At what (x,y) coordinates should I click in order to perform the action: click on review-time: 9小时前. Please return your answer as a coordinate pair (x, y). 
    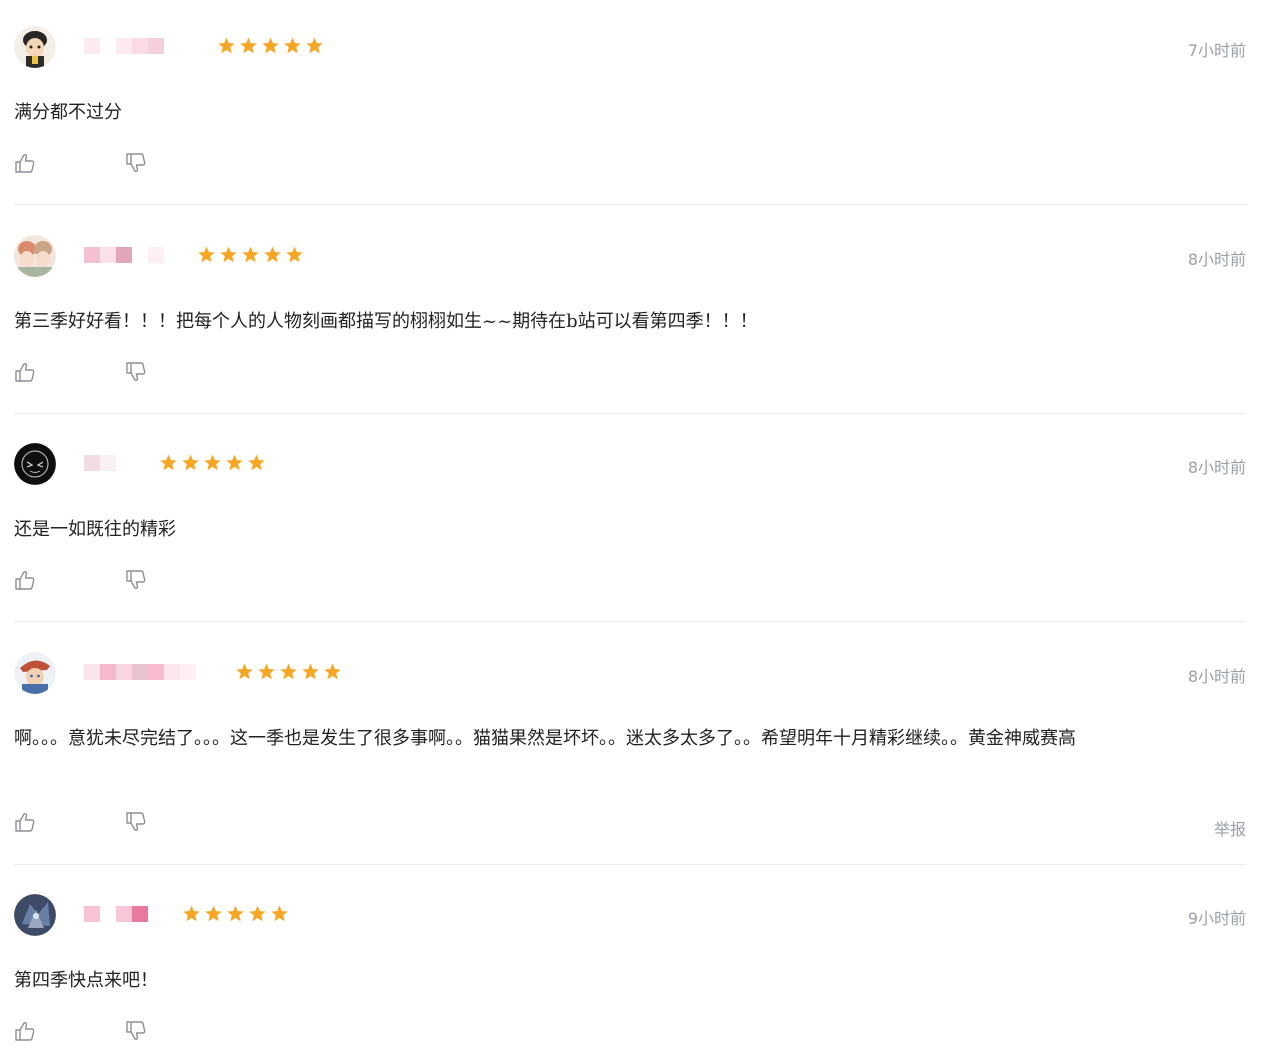
    Looking at the image, I should click on (1216, 918).